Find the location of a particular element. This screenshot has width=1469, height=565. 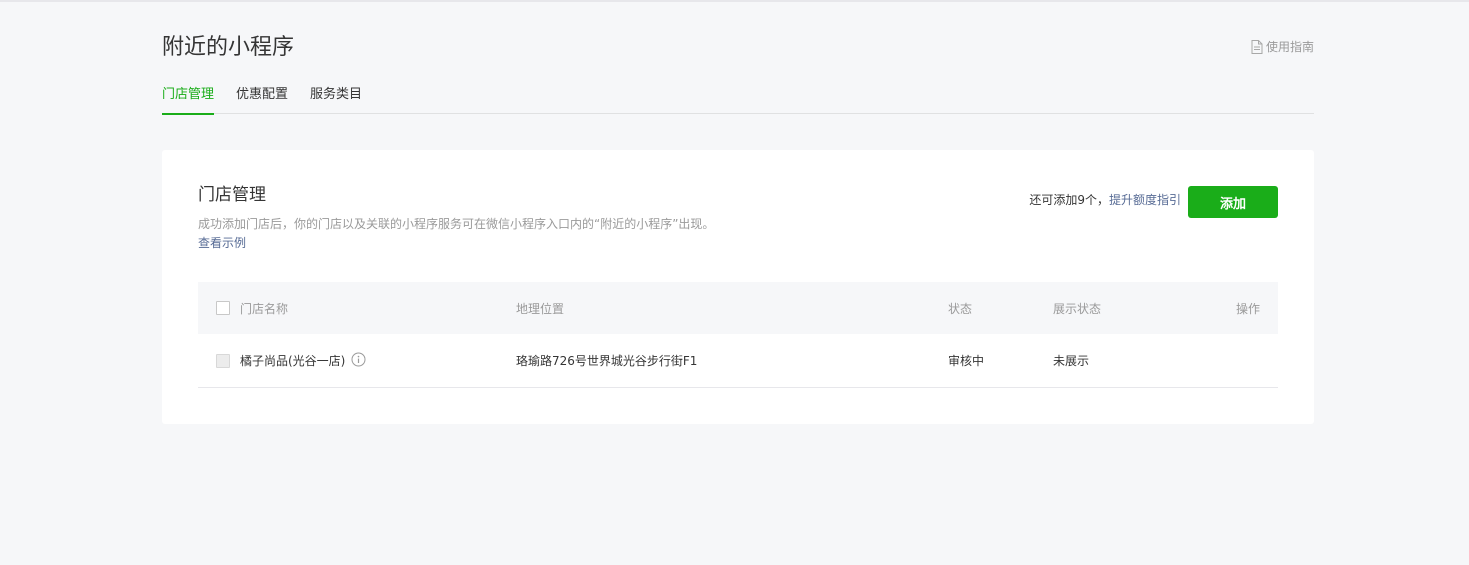

quota-info: 还可添加9个，提升额度指引 is located at coordinates (1105, 200).